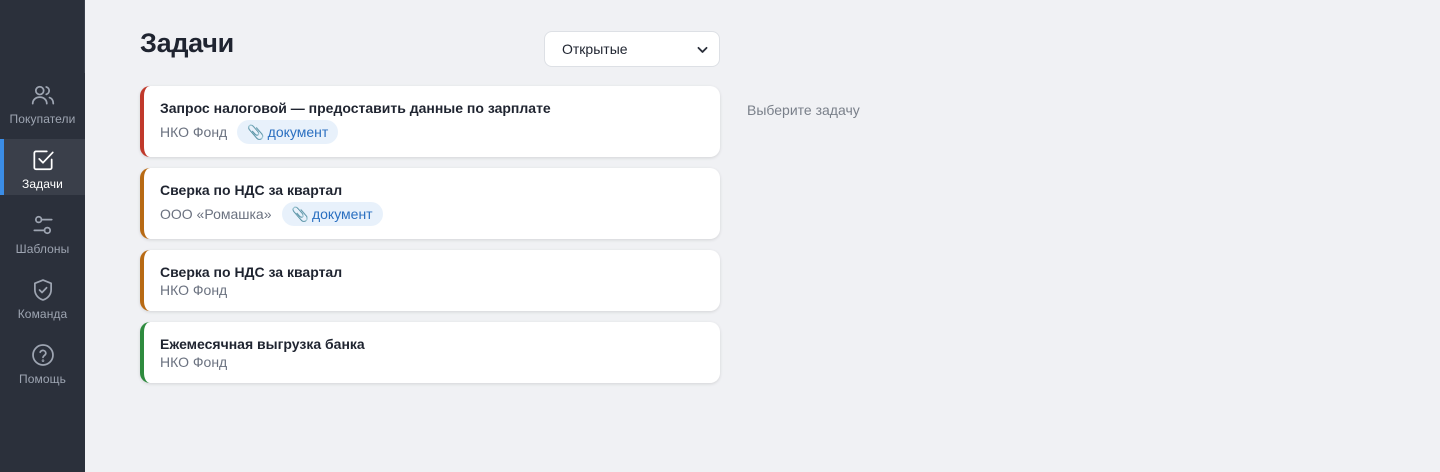 The height and width of the screenshot is (472, 1440). What do you see at coordinates (42, 225) in the screenshot?
I see `sliders-icon` at bounding box center [42, 225].